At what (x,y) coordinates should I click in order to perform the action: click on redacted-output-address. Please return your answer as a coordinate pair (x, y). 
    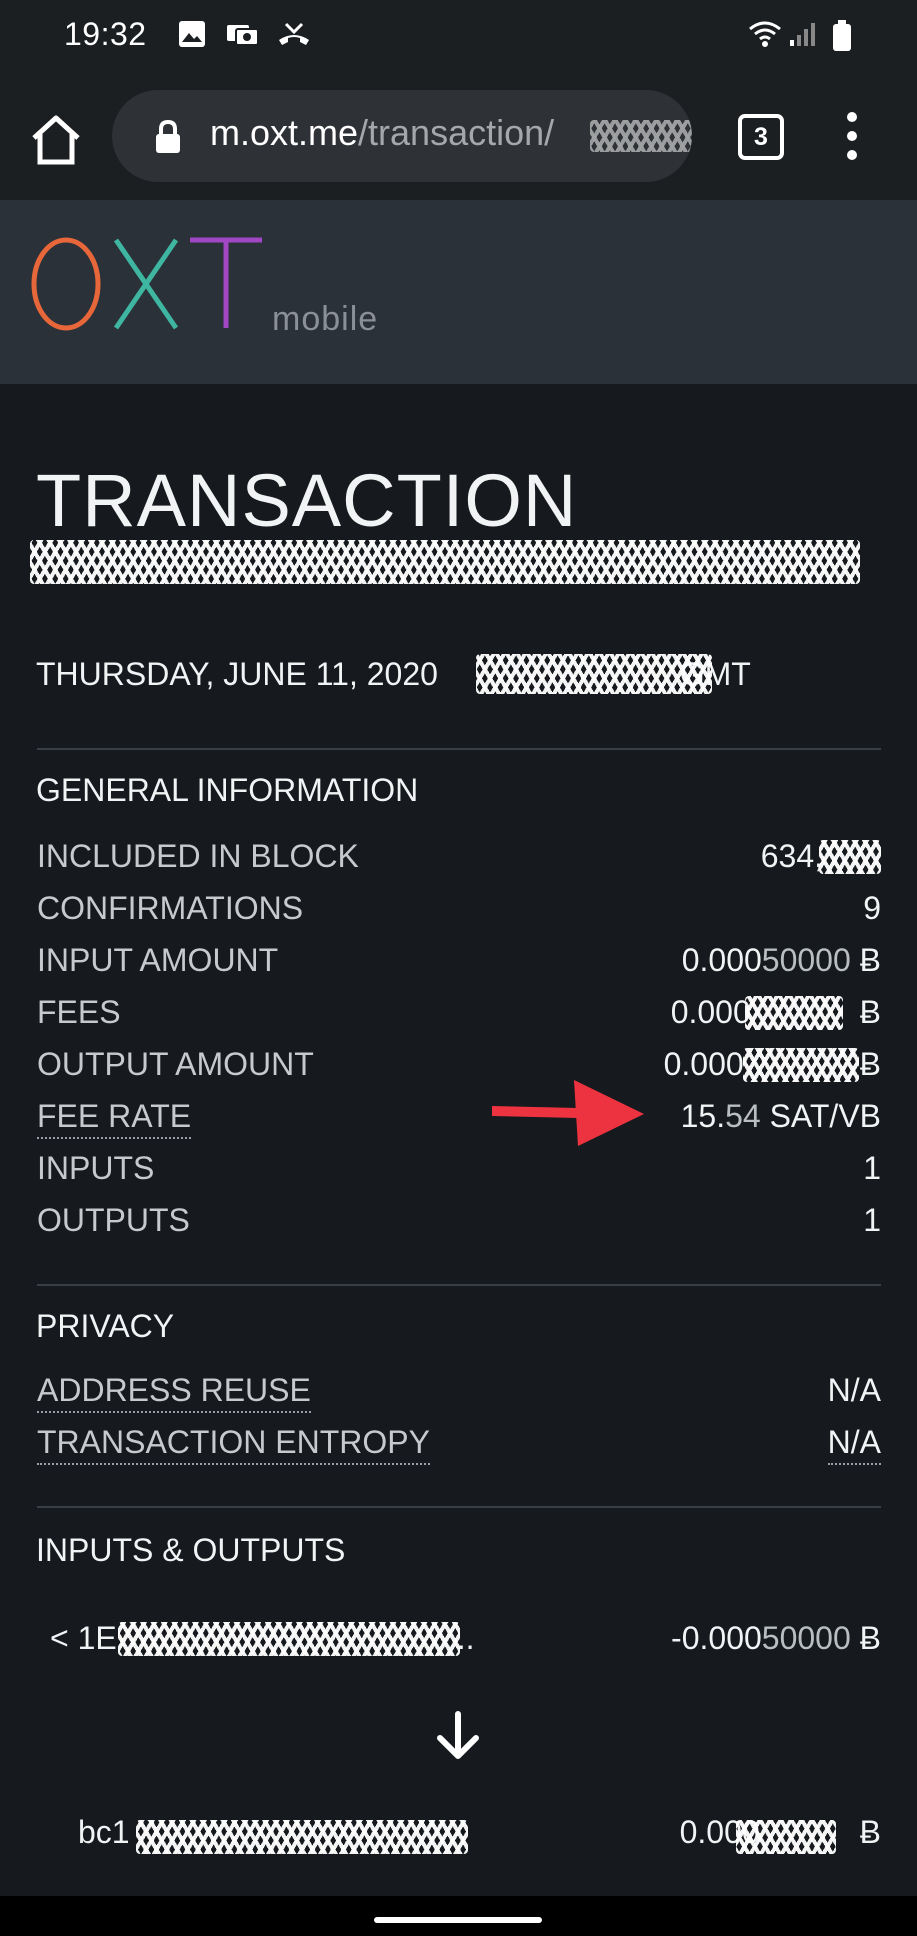
    Looking at the image, I should click on (302, 1837).